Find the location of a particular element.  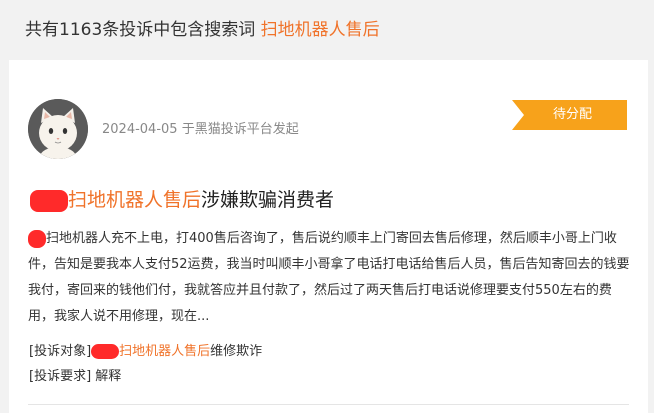

complaint-title-keyword: 扫地机器人售后 is located at coordinates (135, 200).